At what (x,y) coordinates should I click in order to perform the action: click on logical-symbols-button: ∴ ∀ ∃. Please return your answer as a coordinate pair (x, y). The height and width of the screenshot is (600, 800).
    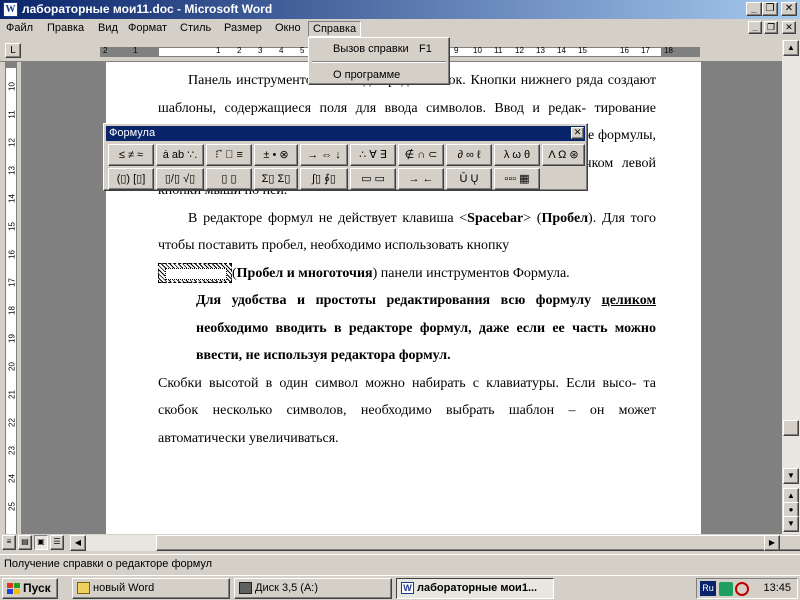
    Looking at the image, I should click on (373, 155).